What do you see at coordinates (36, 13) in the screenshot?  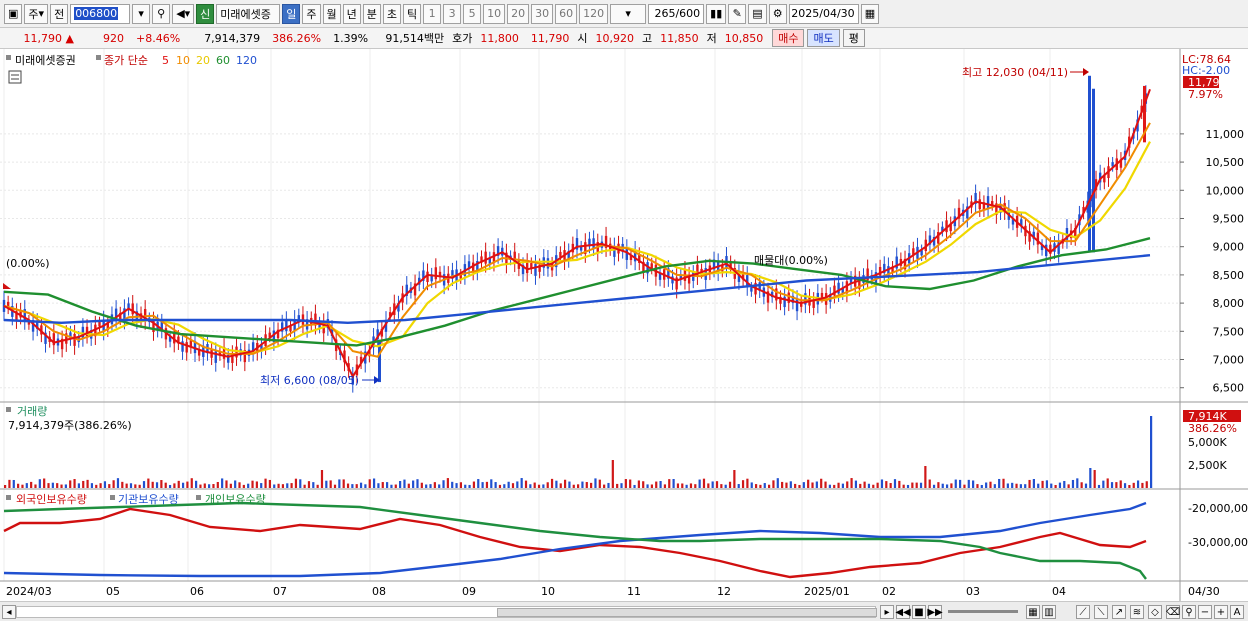 I see `market-select: 주 ▾` at bounding box center [36, 13].